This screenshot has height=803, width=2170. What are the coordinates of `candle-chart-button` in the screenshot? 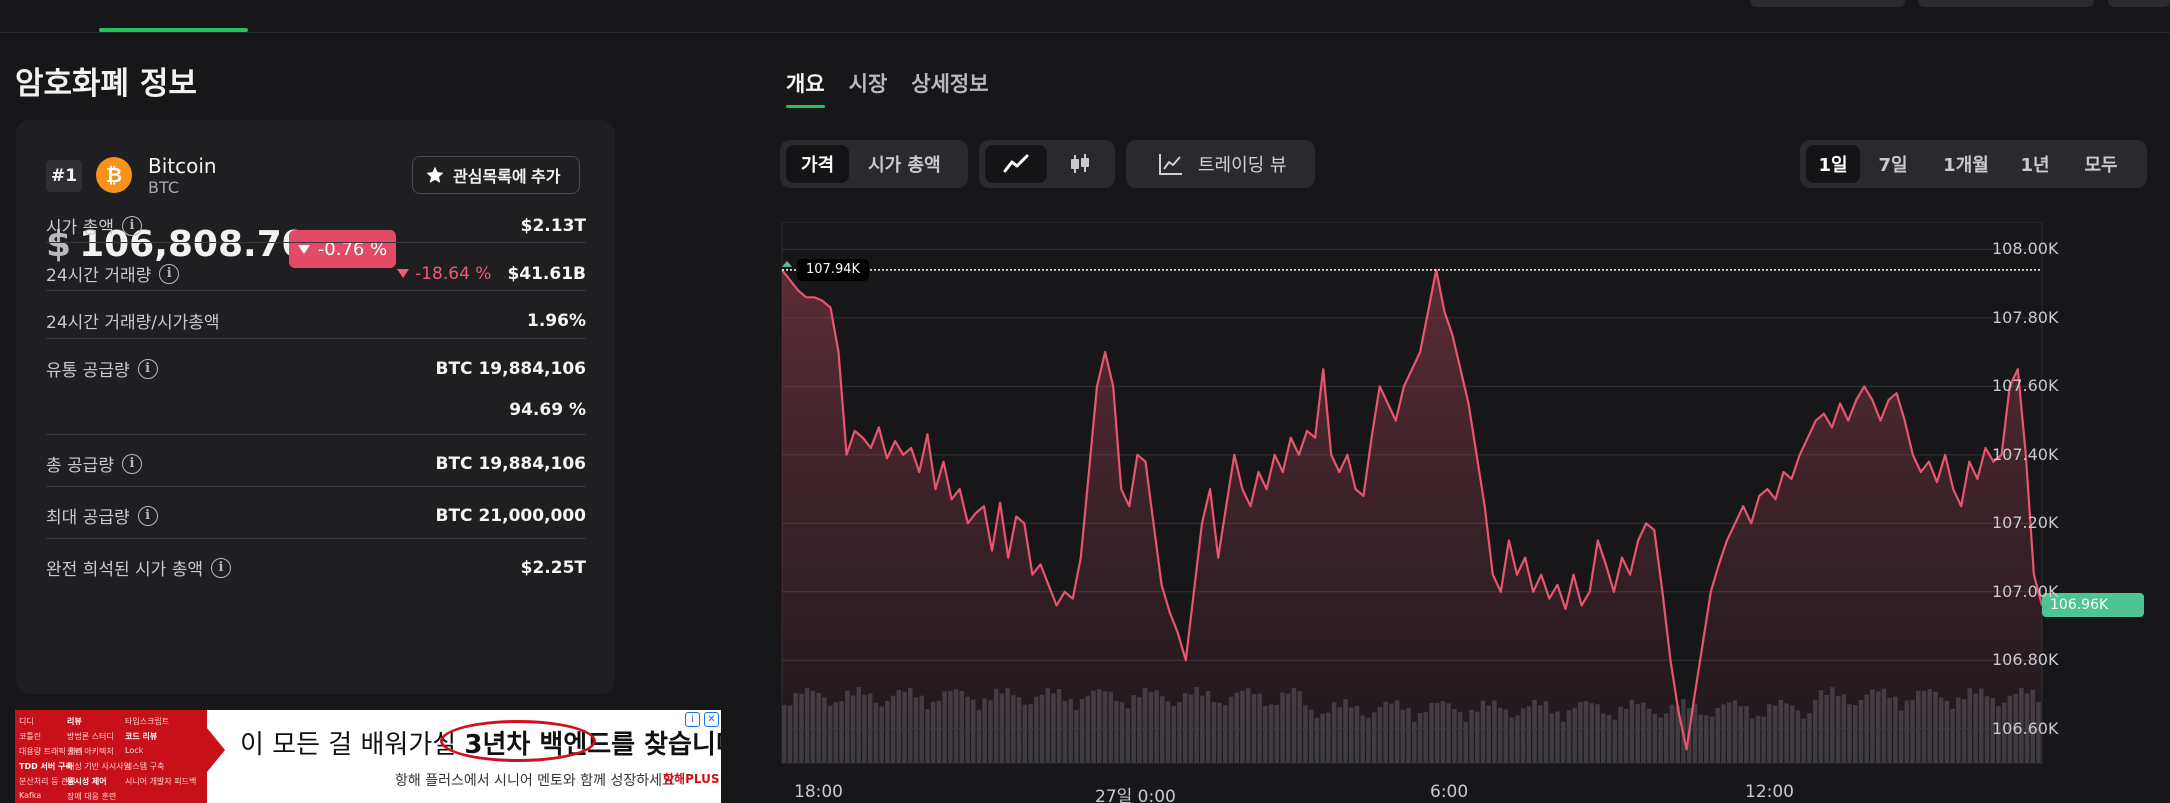 It's located at (1080, 164).